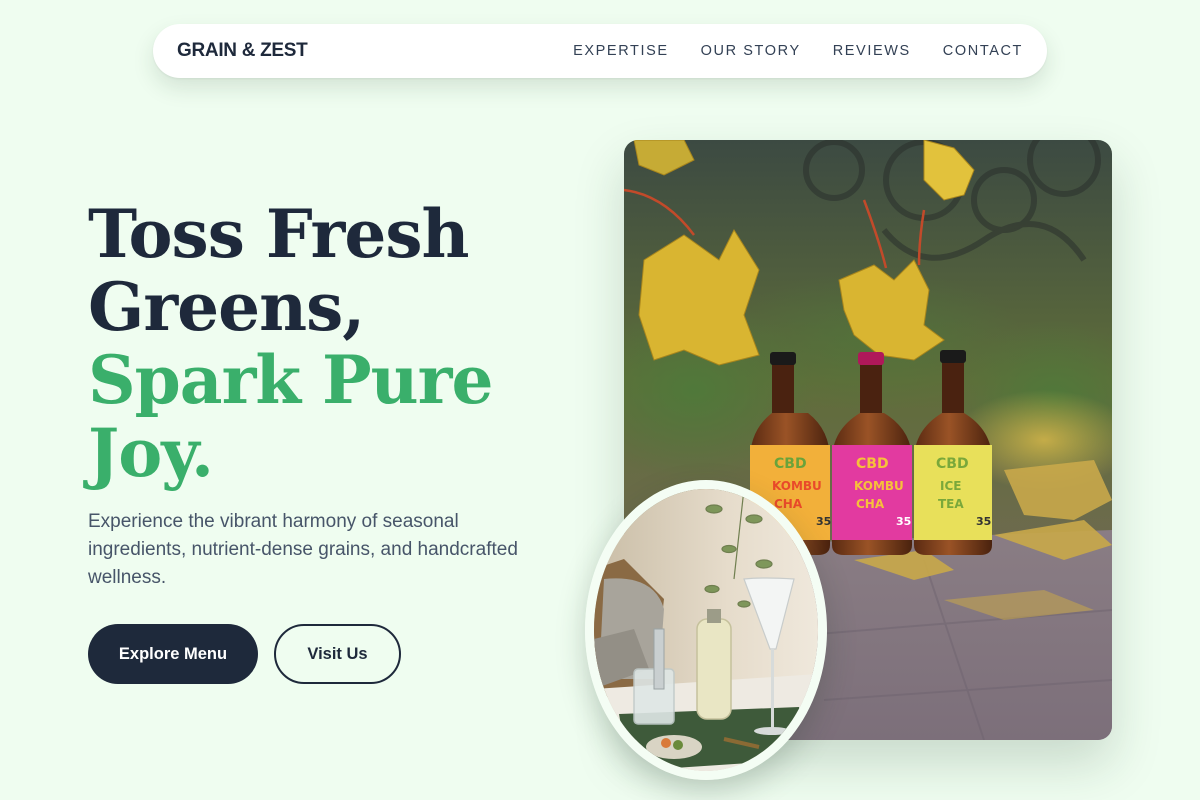 This screenshot has height=800, width=1200. Describe the element at coordinates (950, 486) in the screenshot. I see `svg-text: ICE` at that location.